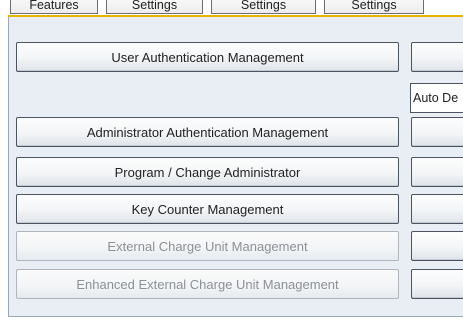 The image size is (463, 329). Describe the element at coordinates (263, 7) in the screenshot. I see `tab-settings-2: Settings` at that location.